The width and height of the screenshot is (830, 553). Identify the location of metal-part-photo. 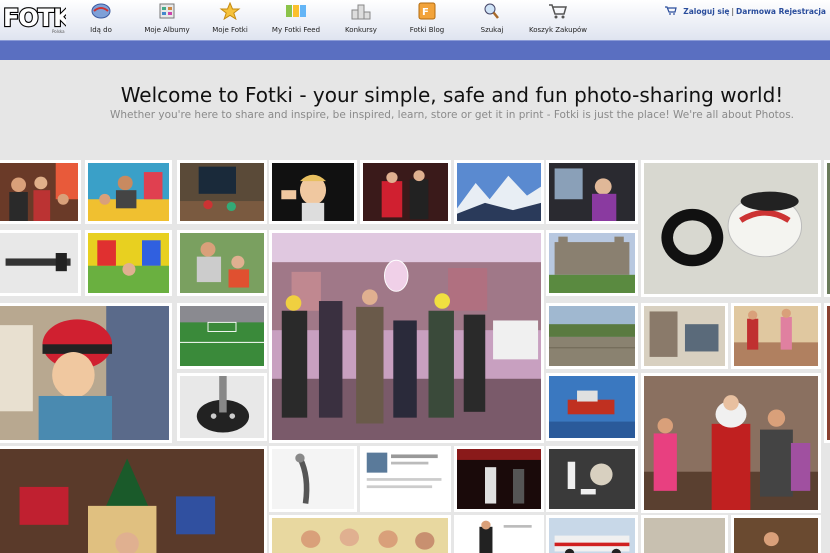
(222, 407).